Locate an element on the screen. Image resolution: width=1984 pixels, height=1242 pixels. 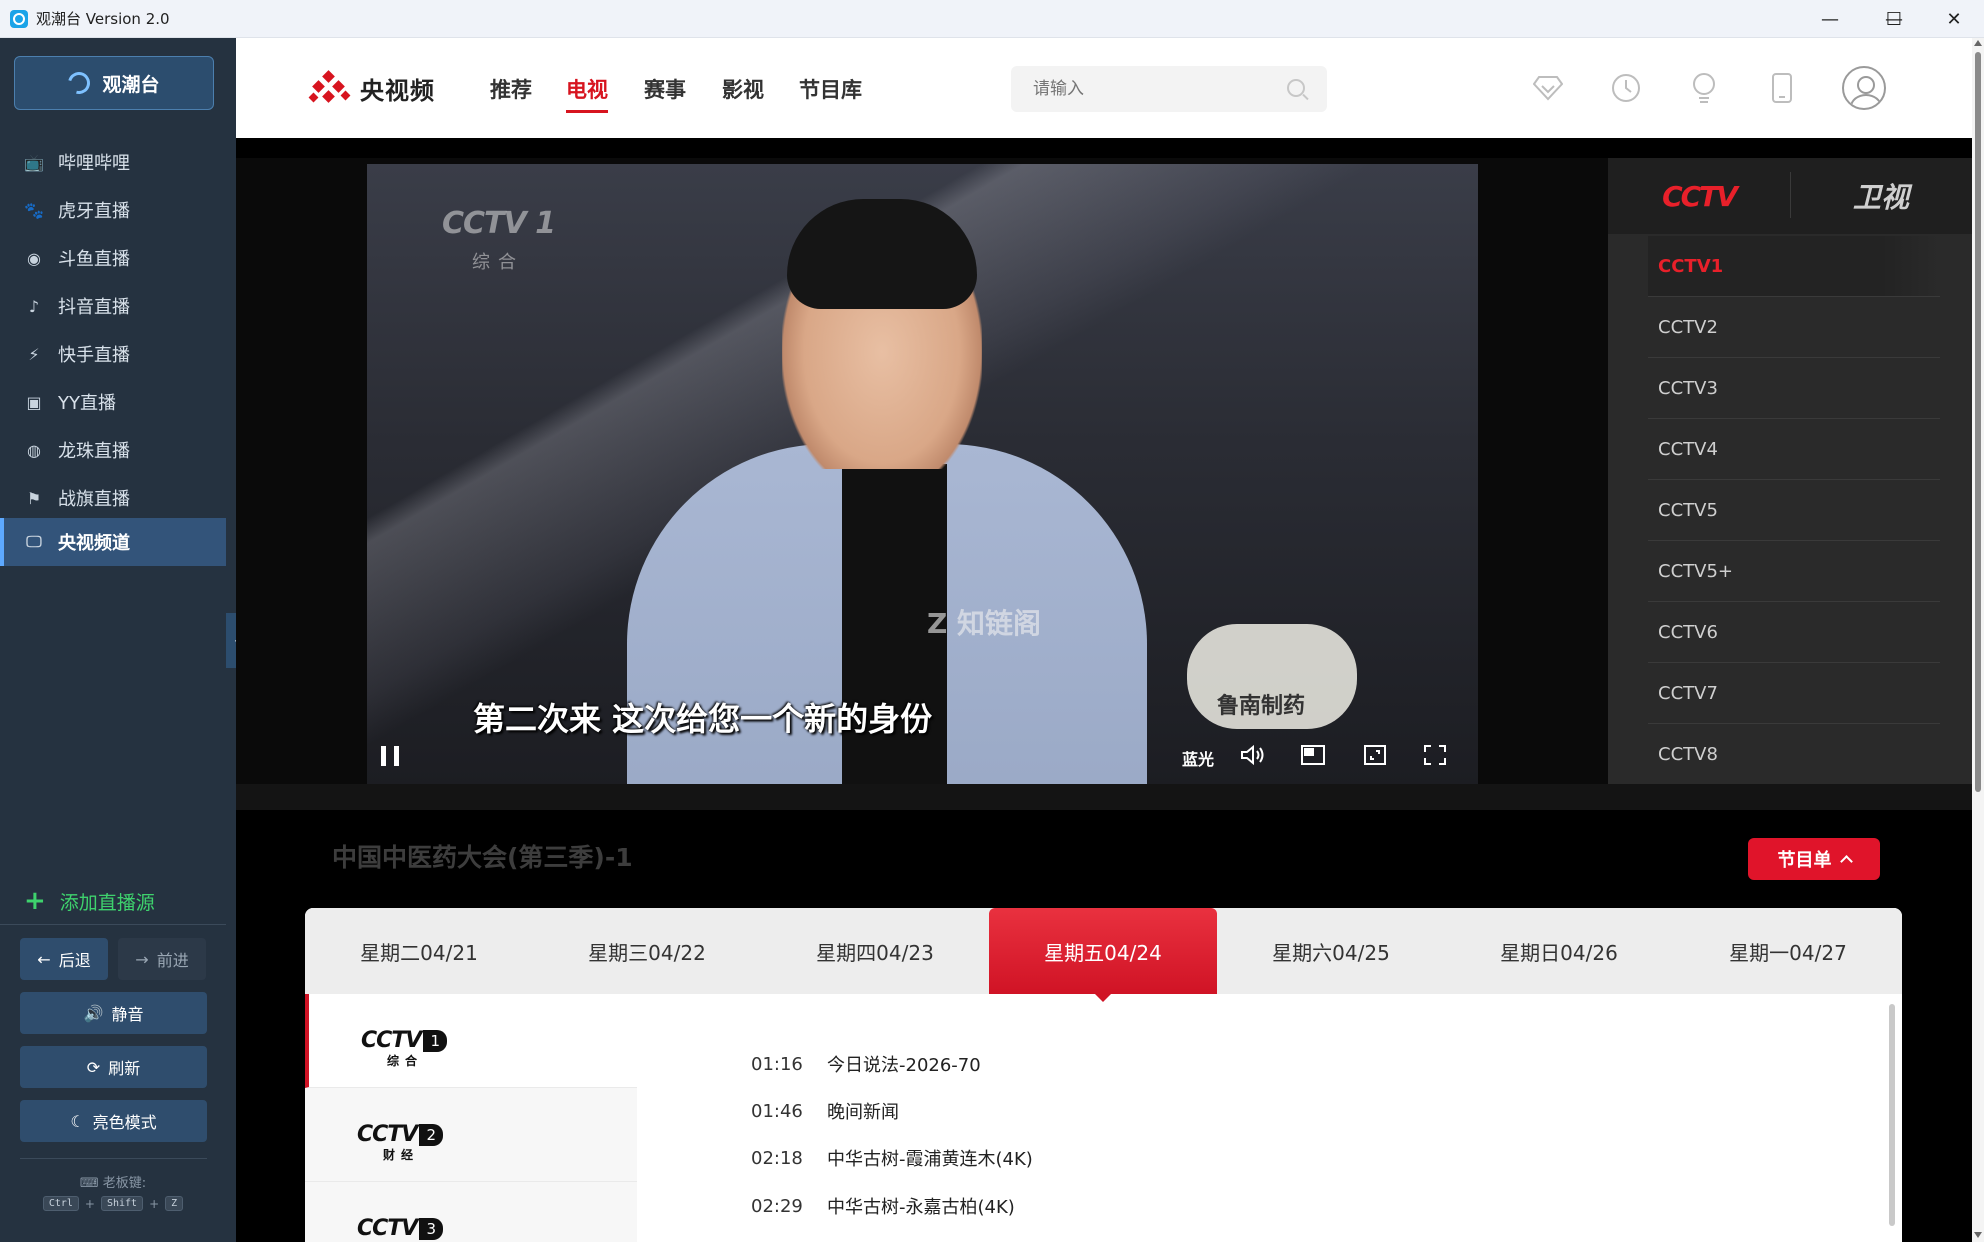
flag-icon: ⚑ is located at coordinates (34, 498).